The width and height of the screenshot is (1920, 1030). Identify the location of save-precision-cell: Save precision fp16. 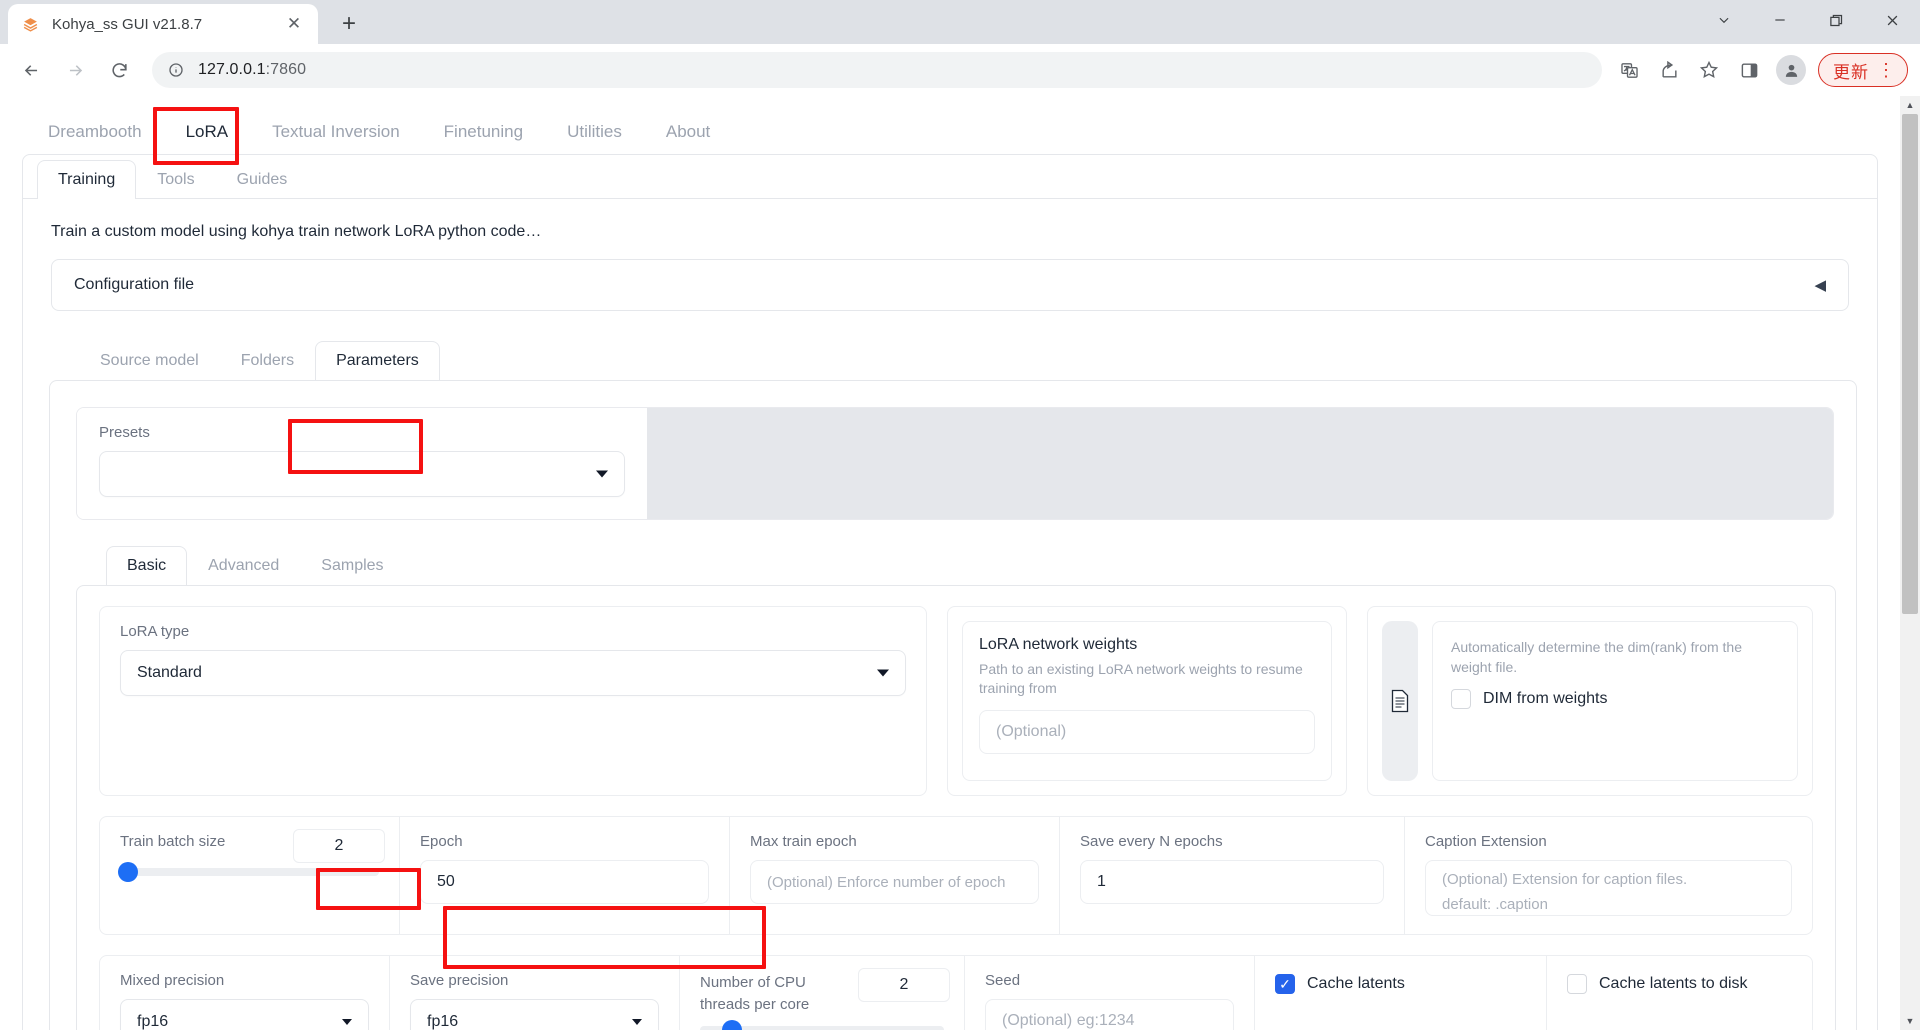
(535, 993).